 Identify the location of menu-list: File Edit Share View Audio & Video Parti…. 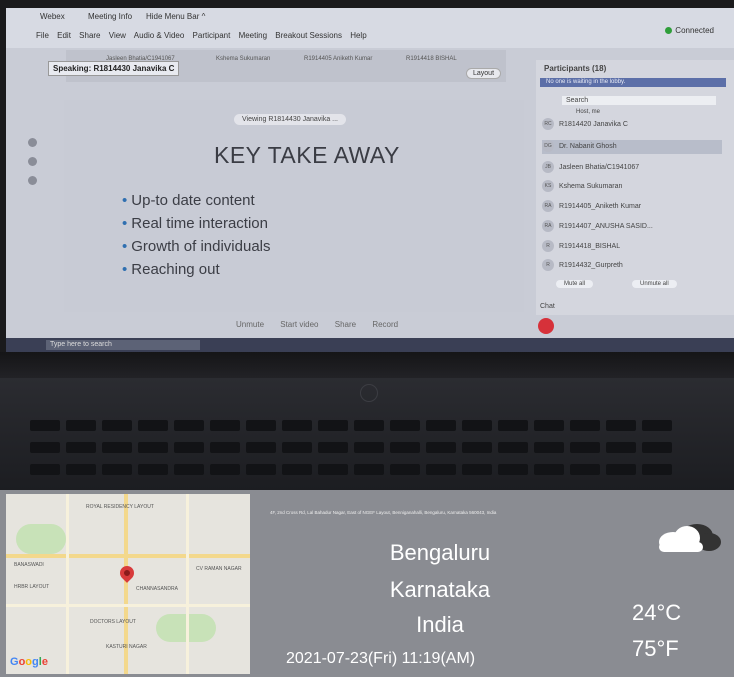
(204, 35).